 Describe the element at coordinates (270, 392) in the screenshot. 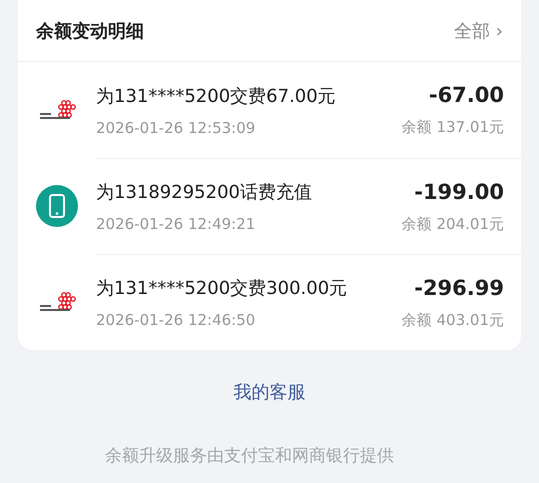

I see `customer-service-link: 我的客服` at that location.